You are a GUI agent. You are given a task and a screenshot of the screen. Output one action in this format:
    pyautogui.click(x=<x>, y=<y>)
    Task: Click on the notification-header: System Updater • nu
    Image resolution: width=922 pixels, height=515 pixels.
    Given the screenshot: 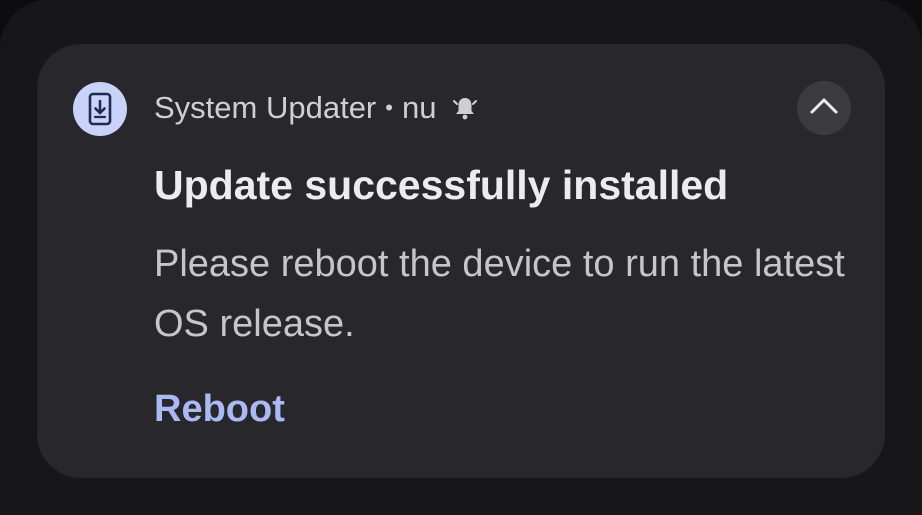 What is the action you would take?
    pyautogui.click(x=316, y=108)
    